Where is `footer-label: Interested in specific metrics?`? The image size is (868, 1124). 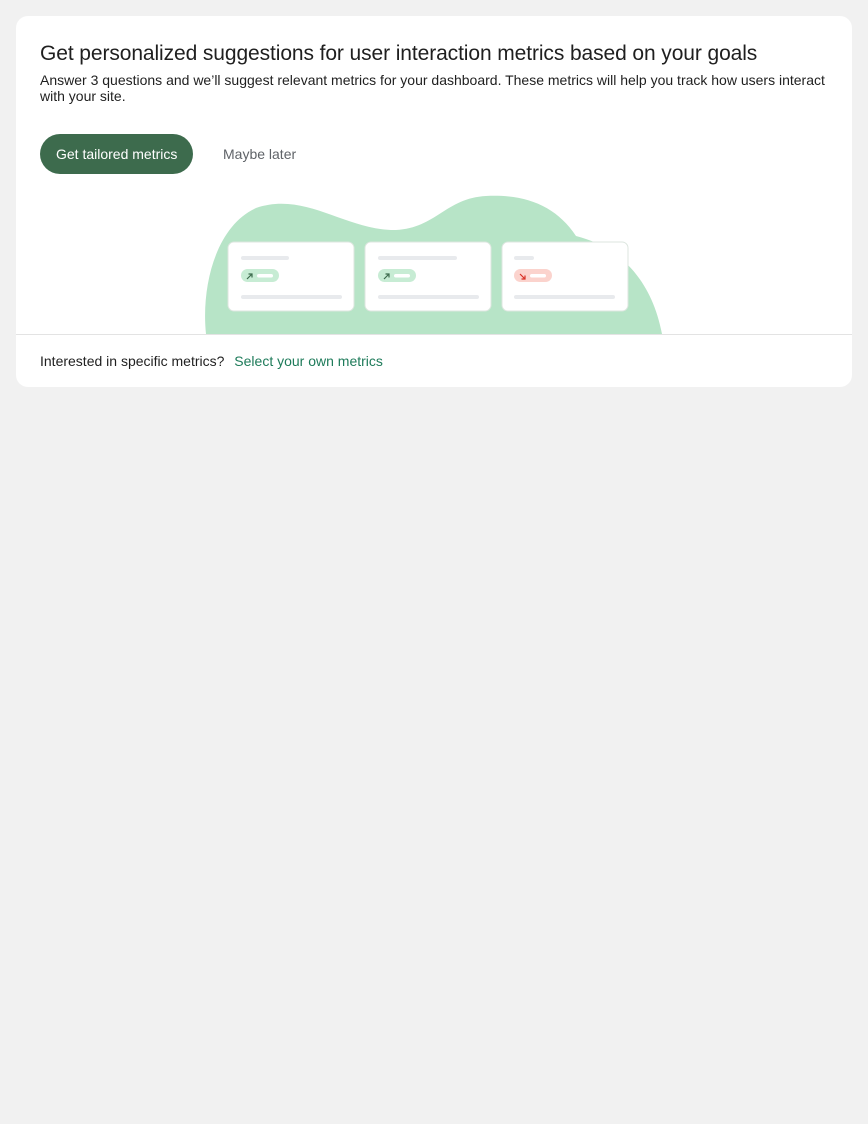
footer-label: Interested in specific metrics? is located at coordinates (132, 361).